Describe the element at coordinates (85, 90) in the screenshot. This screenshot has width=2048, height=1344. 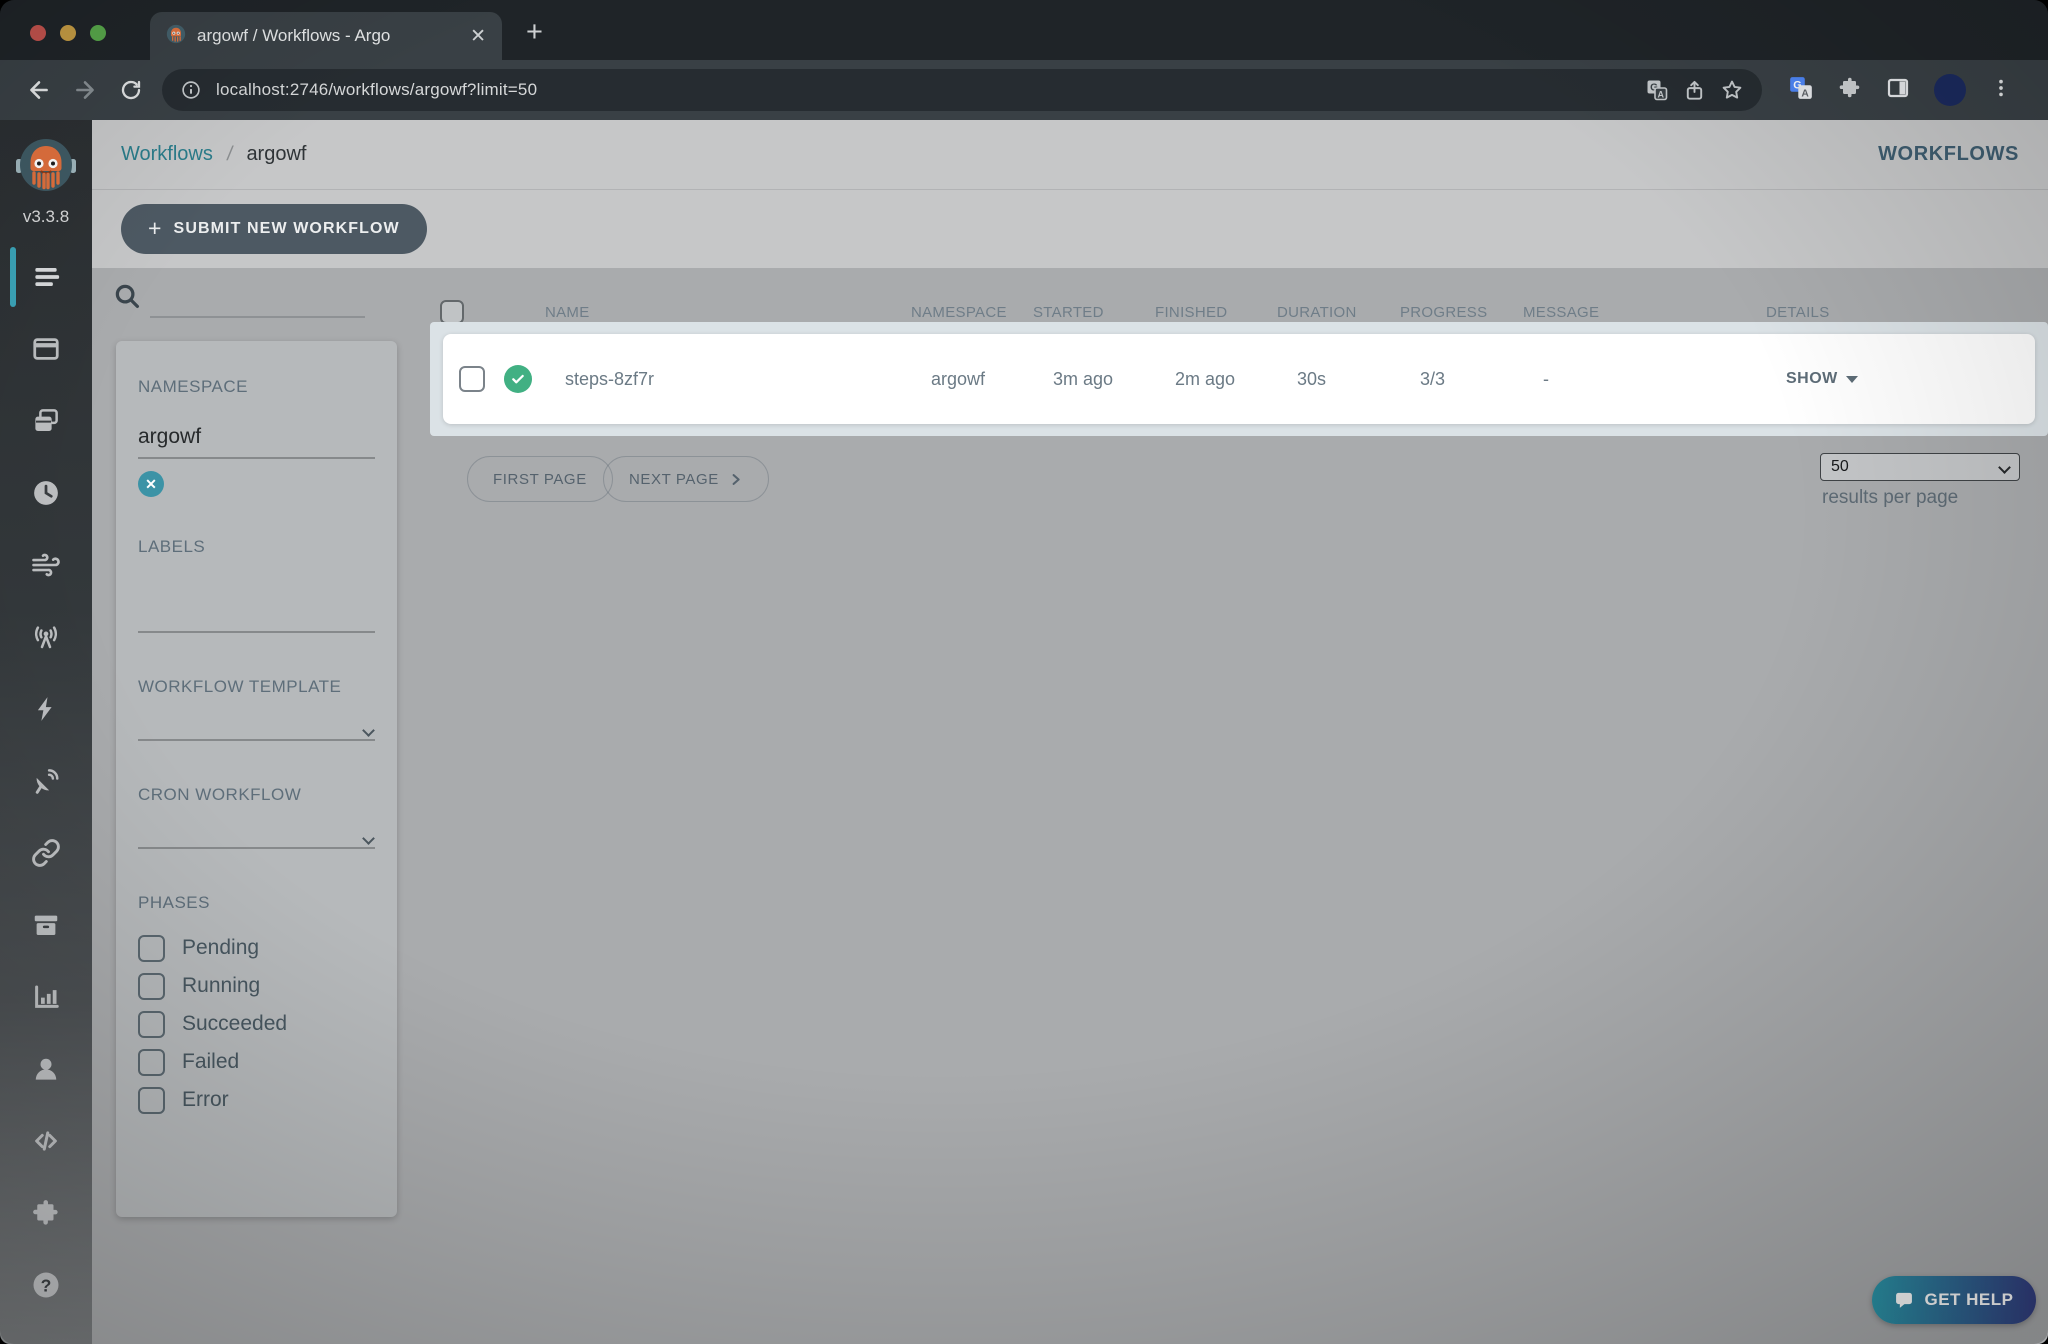
I see `forward-button` at that location.